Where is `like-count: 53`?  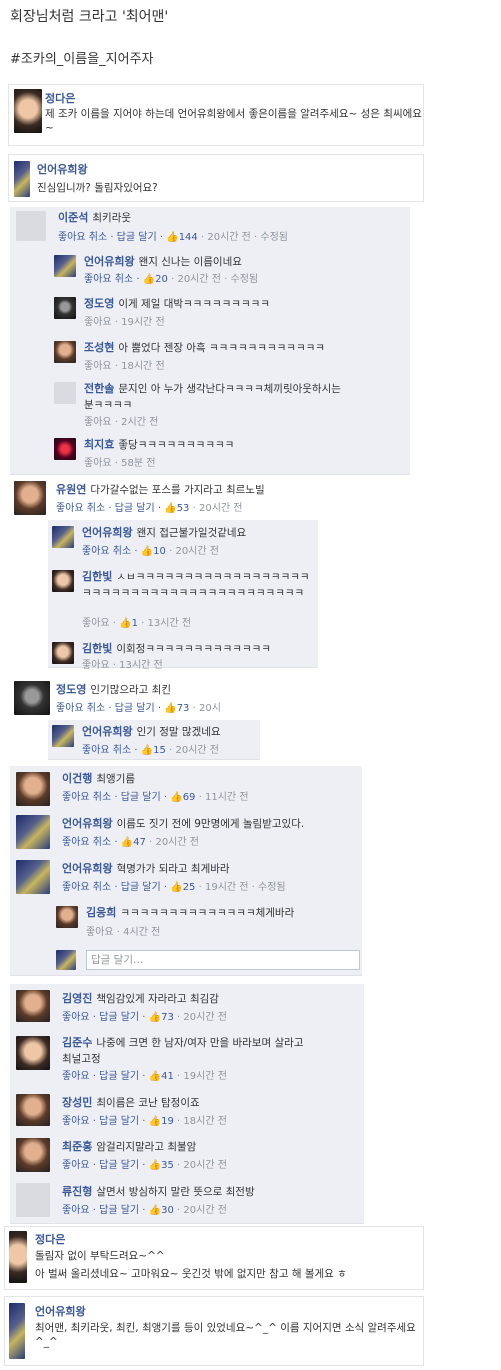 like-count: 53 is located at coordinates (183, 508).